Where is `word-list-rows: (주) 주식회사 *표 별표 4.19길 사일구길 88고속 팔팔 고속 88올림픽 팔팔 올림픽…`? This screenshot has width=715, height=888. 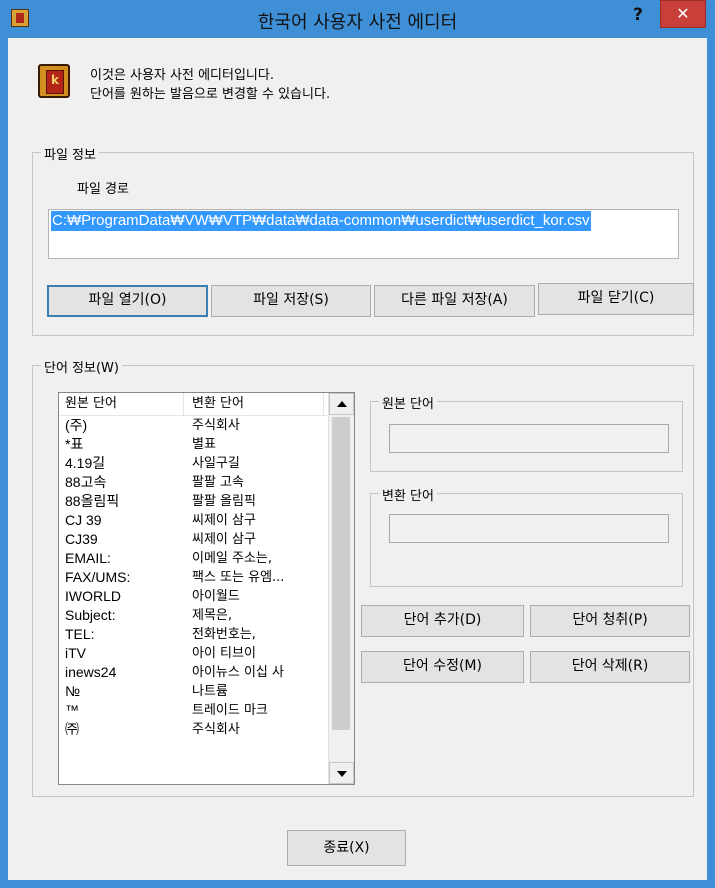
word-list-rows: (주) 주식회사 *표 별표 4.19길 사일구길 88고속 팔팔 고속 88올림픽 팔팔 올림픽… is located at coordinates (194, 577).